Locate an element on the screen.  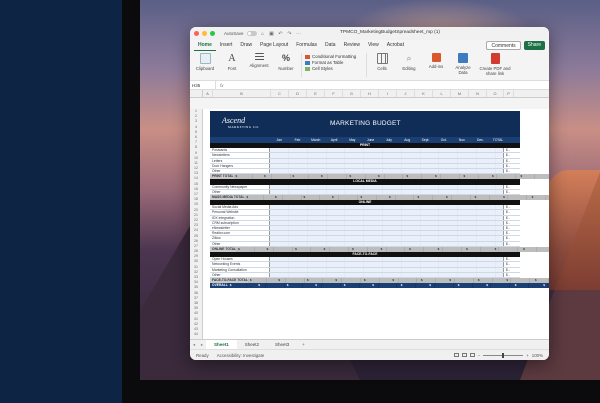
column-header: G is located at coordinates (352, 93).